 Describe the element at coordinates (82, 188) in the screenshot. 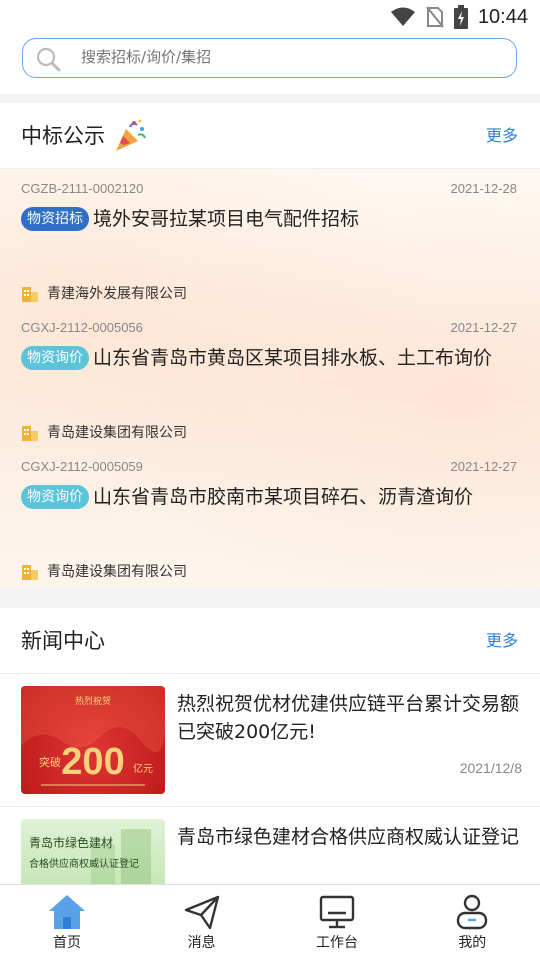

I see `tender-code: CGZB-2111-0002120` at that location.